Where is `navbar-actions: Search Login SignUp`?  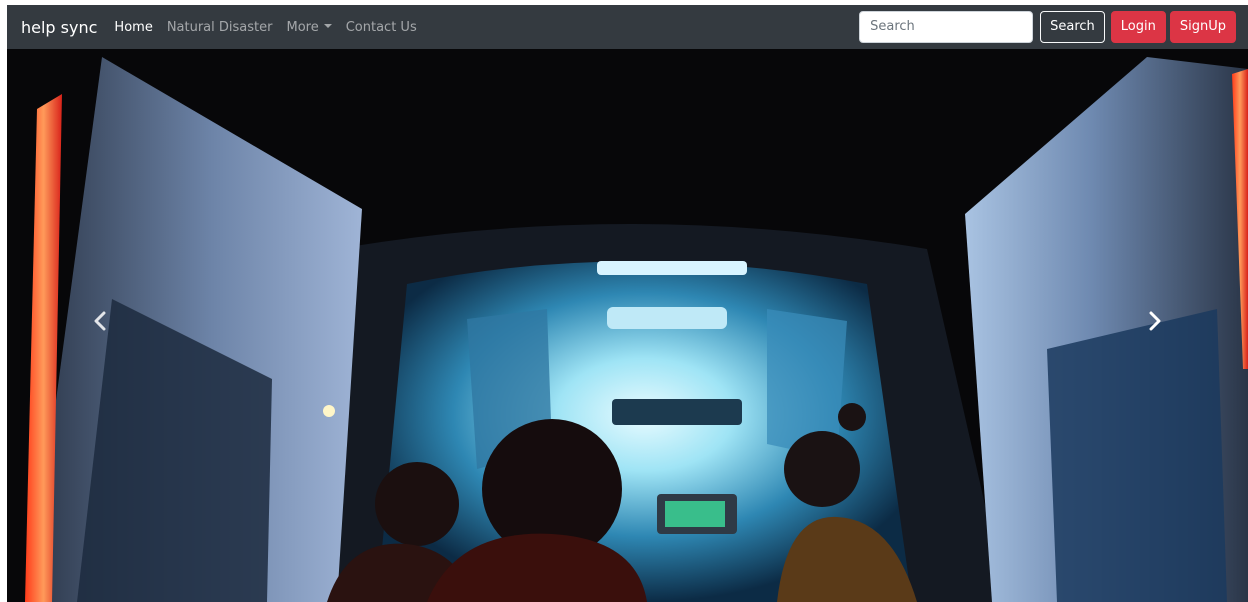
navbar-actions: Search Login SignUp is located at coordinates (1047, 26).